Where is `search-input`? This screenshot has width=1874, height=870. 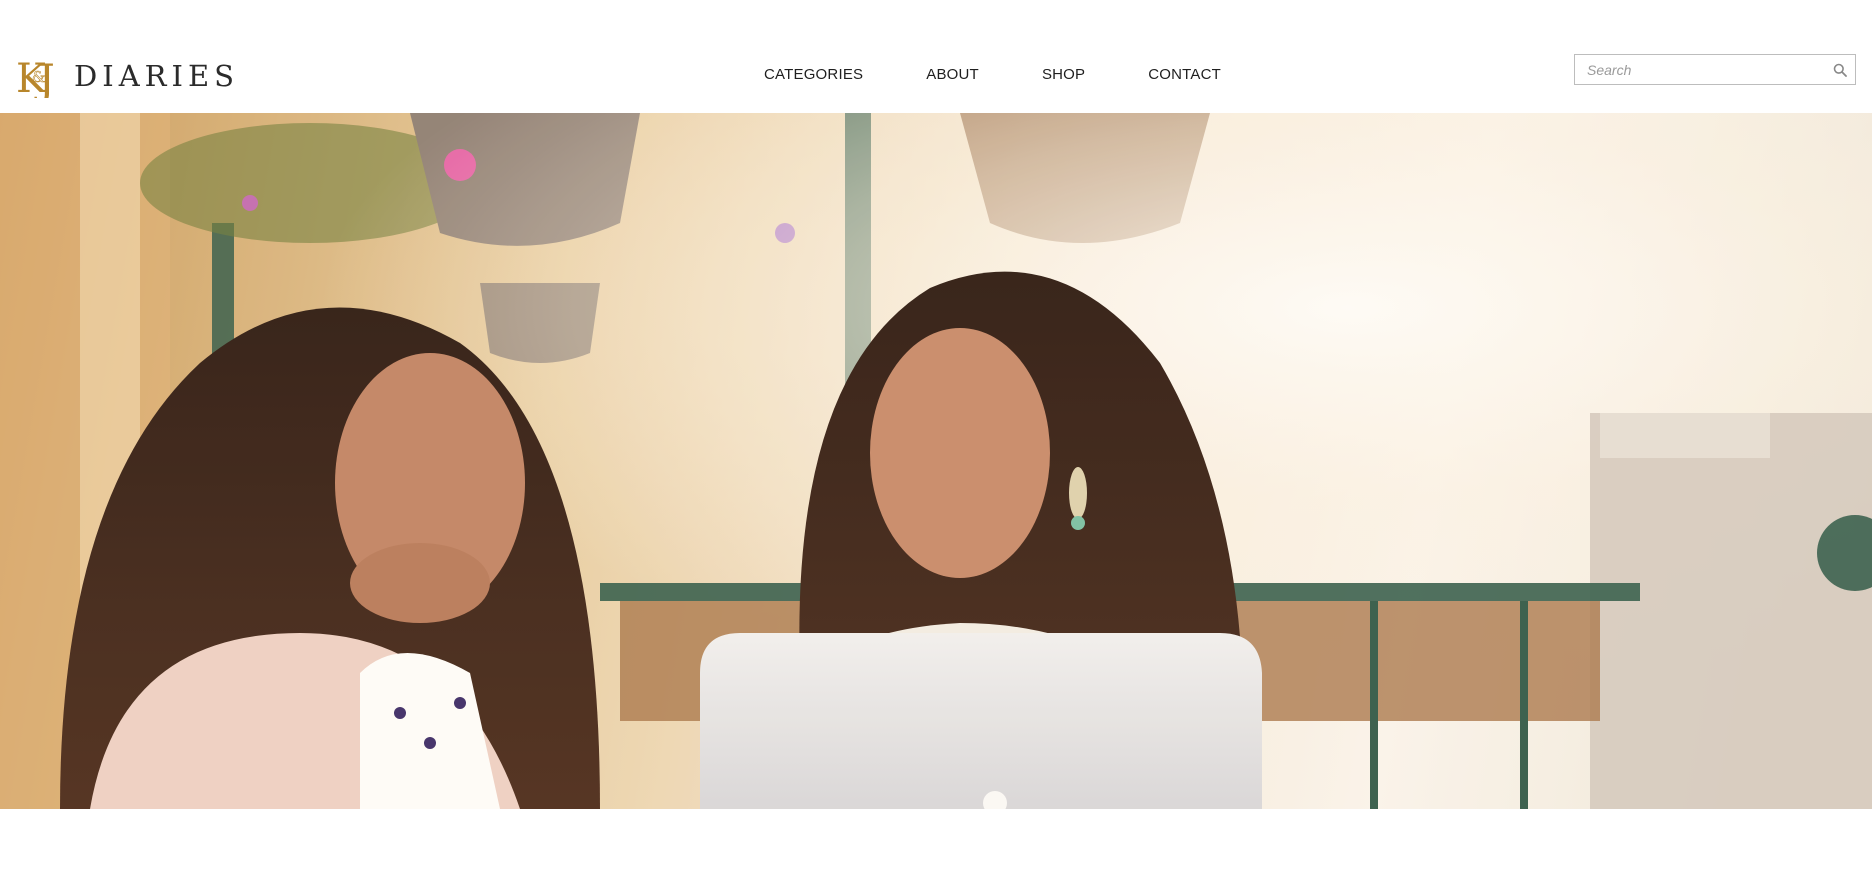 search-input is located at coordinates (1700, 69).